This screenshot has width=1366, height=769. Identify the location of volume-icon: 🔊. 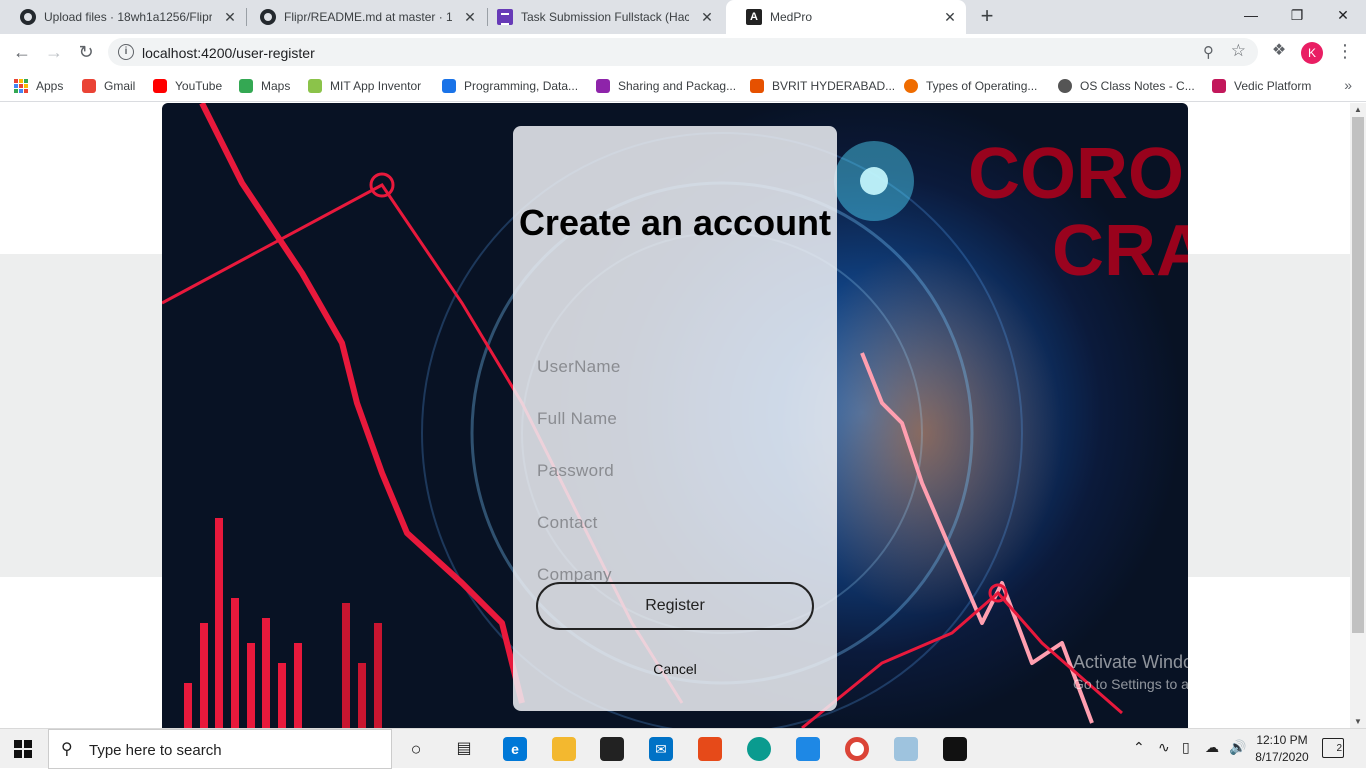
(1237, 747).